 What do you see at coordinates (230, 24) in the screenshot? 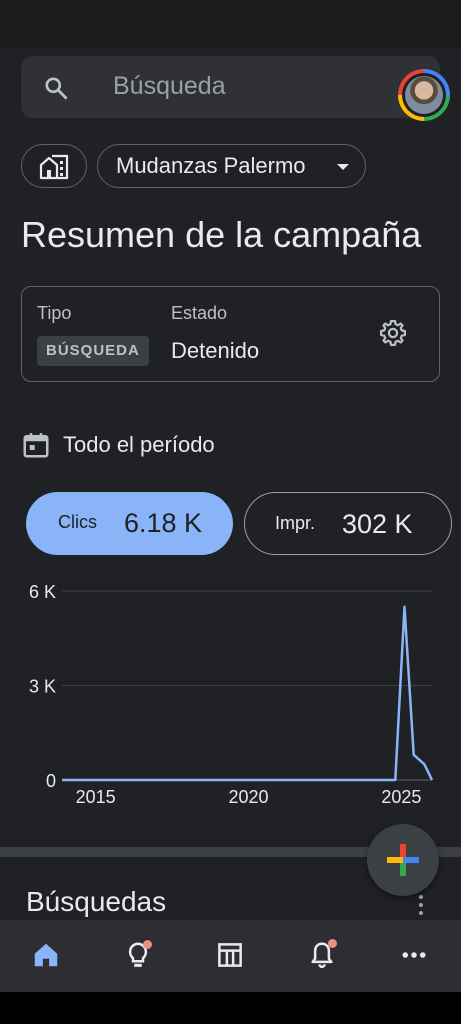
I see `status-bar` at bounding box center [230, 24].